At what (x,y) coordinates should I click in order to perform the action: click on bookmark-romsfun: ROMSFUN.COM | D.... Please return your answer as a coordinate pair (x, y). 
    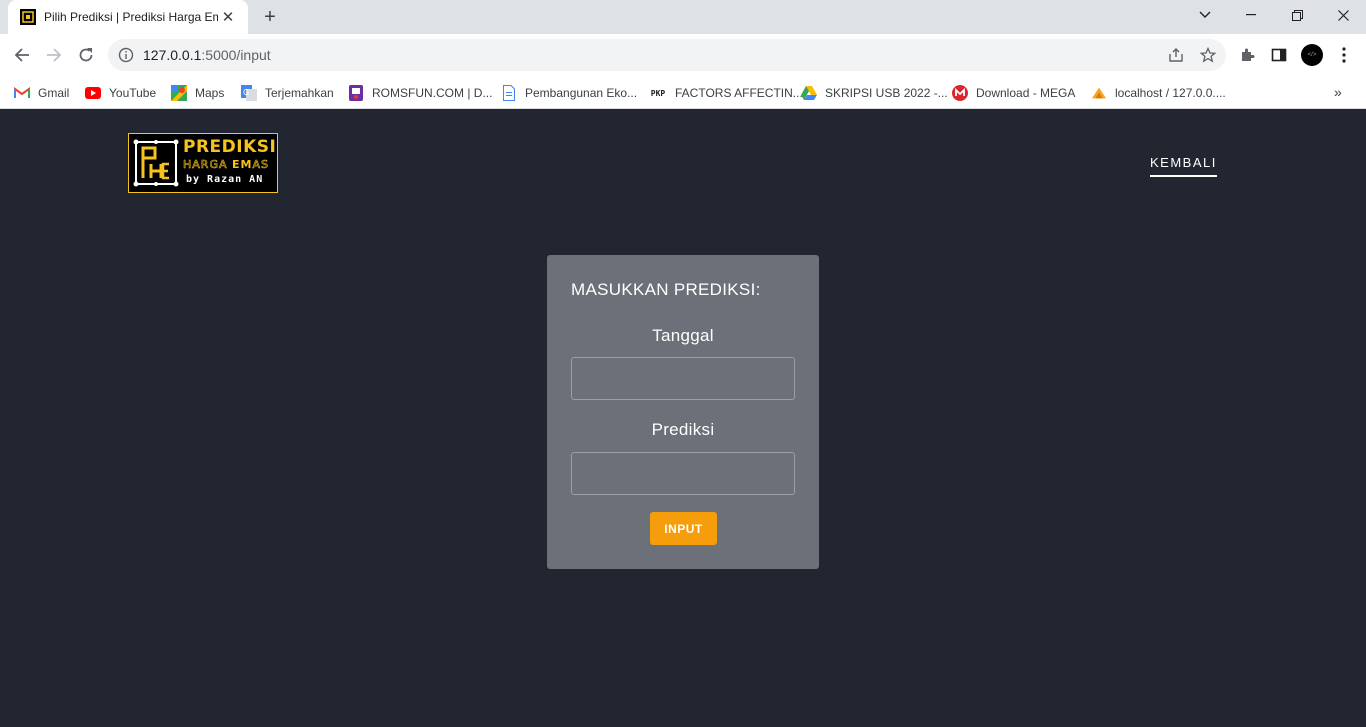
    Looking at the image, I should click on (420, 93).